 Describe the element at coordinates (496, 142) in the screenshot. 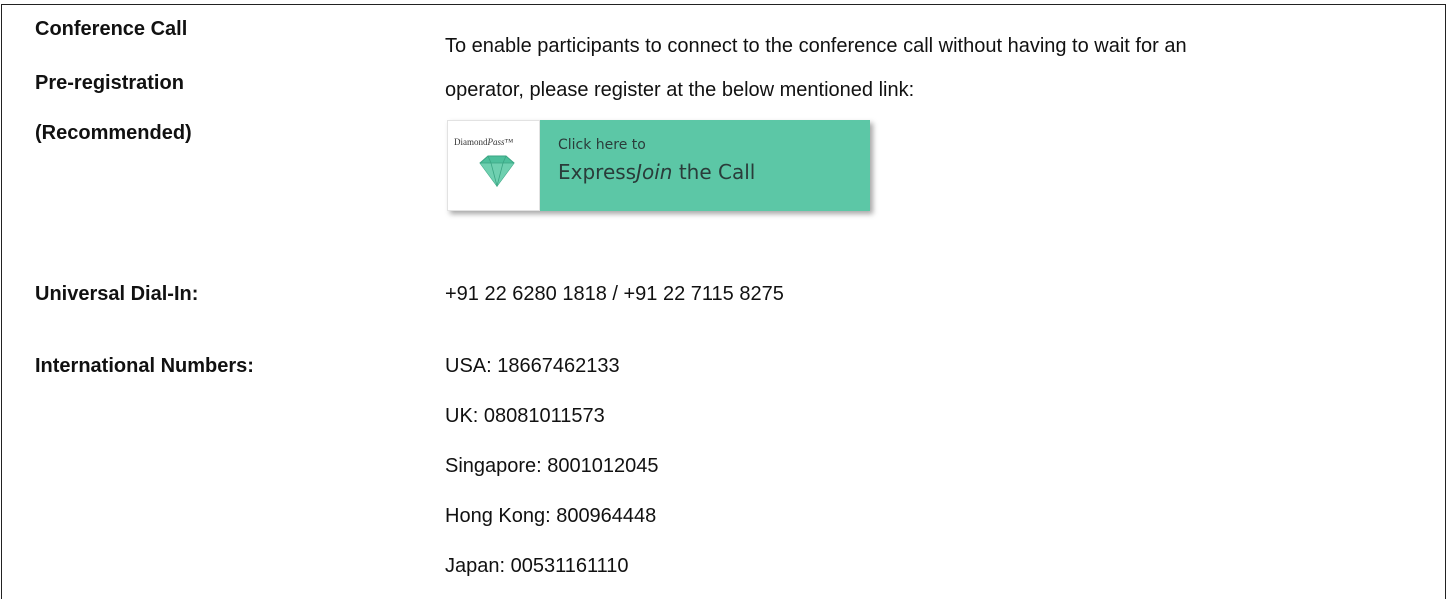

I see `logo-pass-text: Pass` at that location.